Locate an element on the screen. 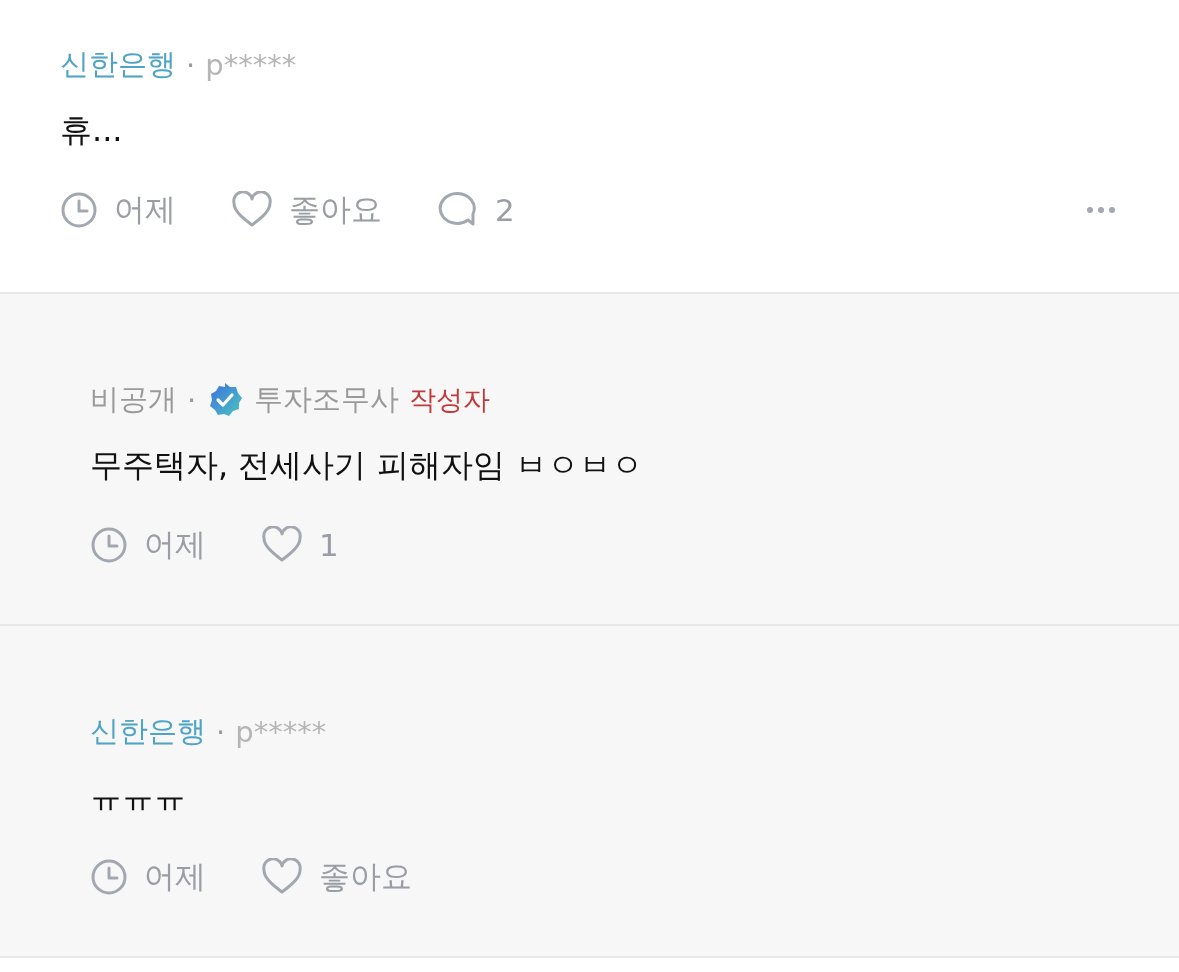 The image size is (1179, 972). reply-count: 2 is located at coordinates (505, 210).